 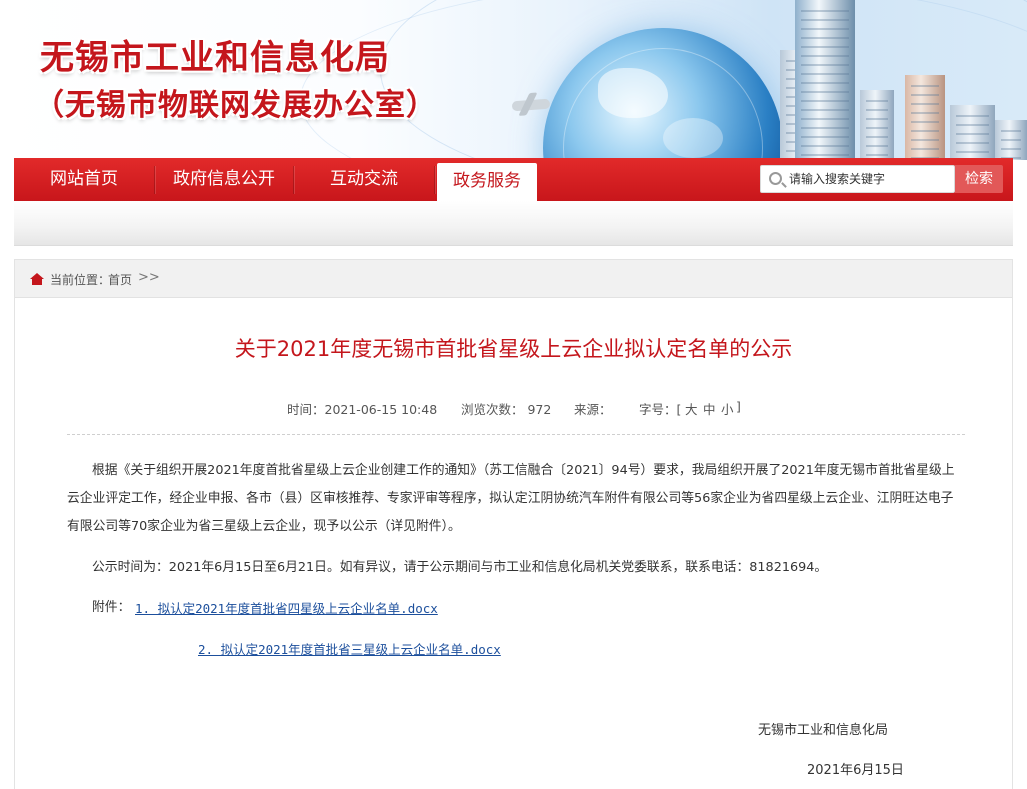 I want to click on article-title: 关于2021年度无锡市首批省星级上云企业拟认定名单的公示, so click(x=513, y=349).